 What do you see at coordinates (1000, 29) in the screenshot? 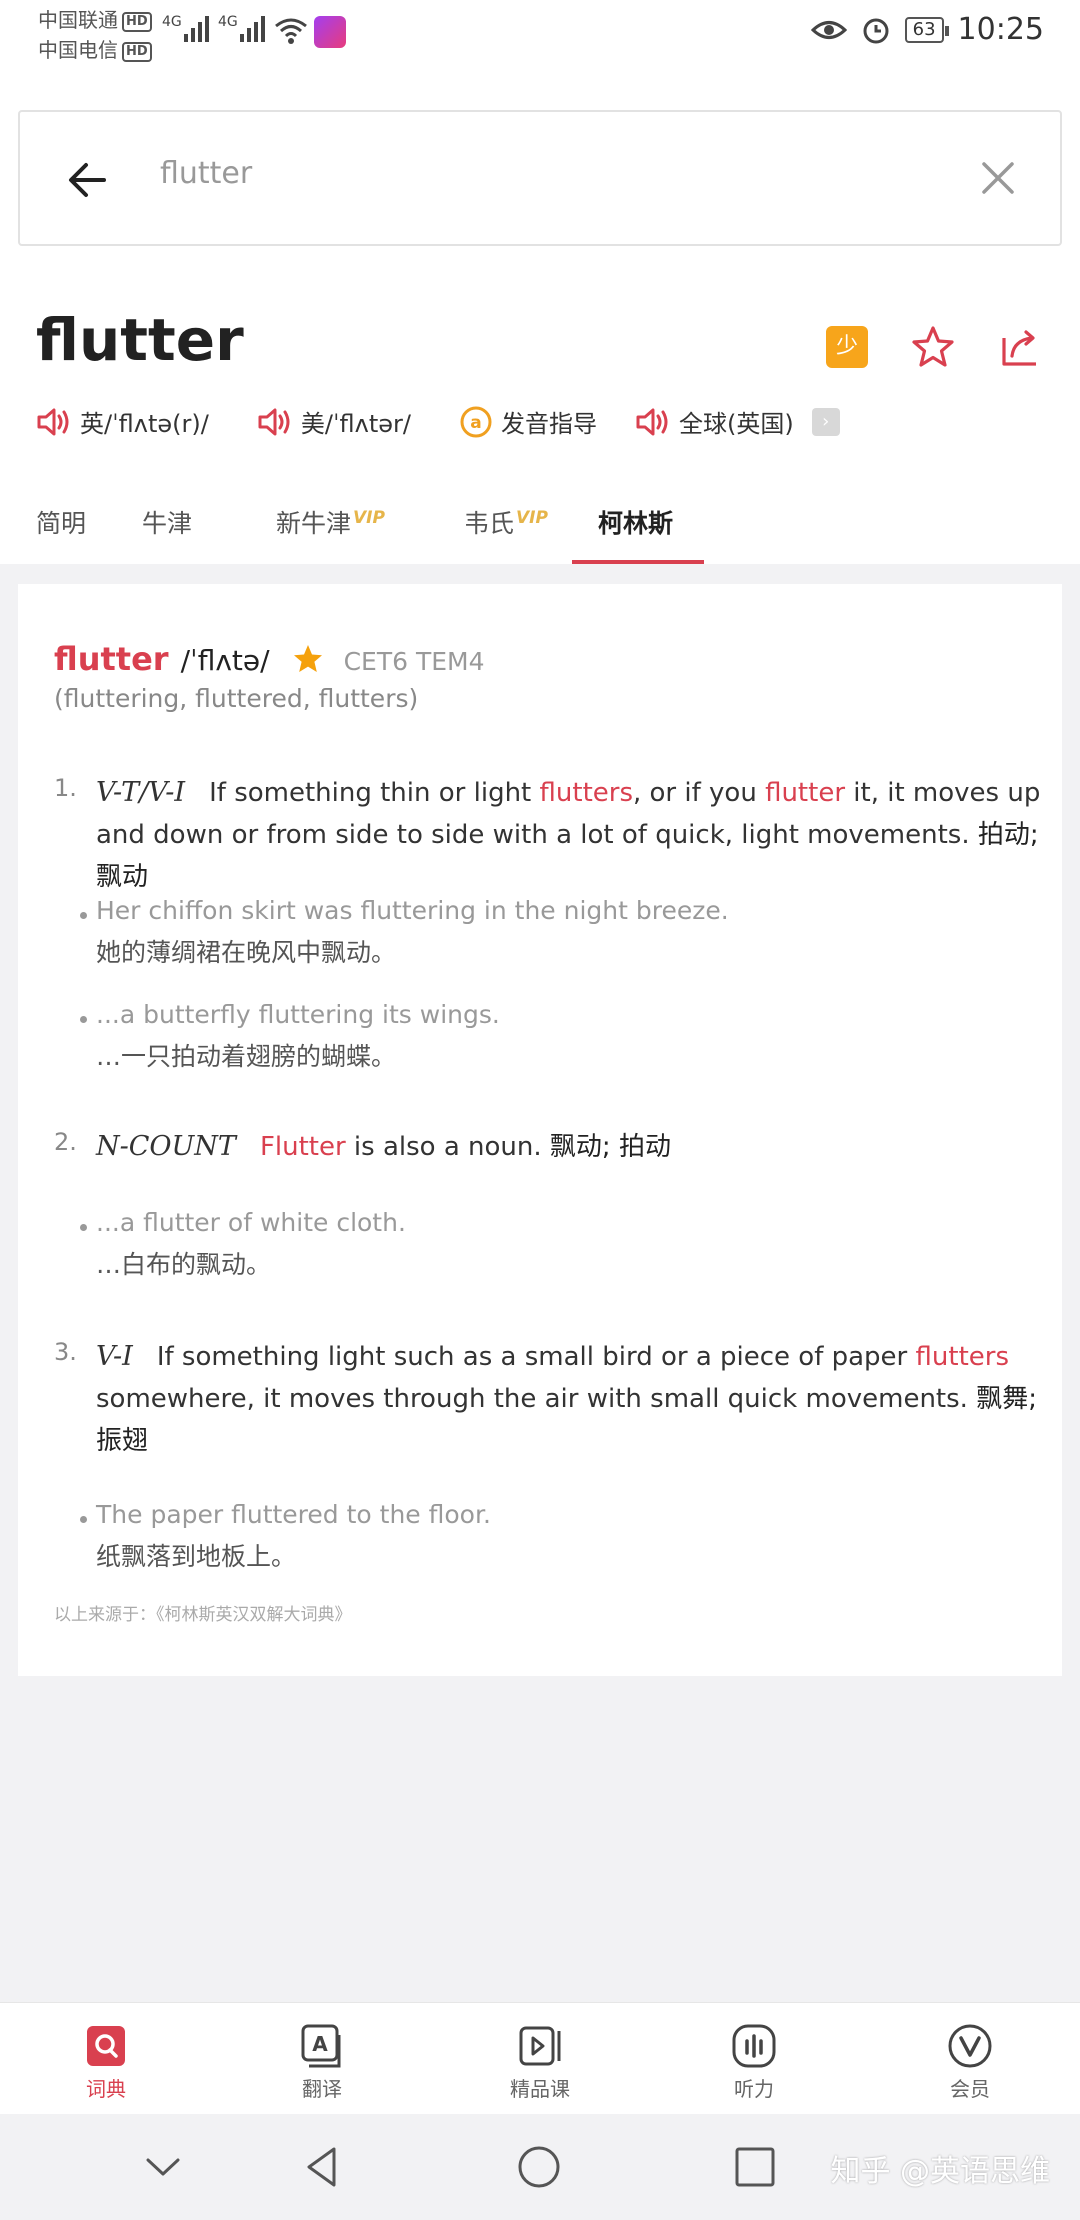
I see `clock: 10:25` at bounding box center [1000, 29].